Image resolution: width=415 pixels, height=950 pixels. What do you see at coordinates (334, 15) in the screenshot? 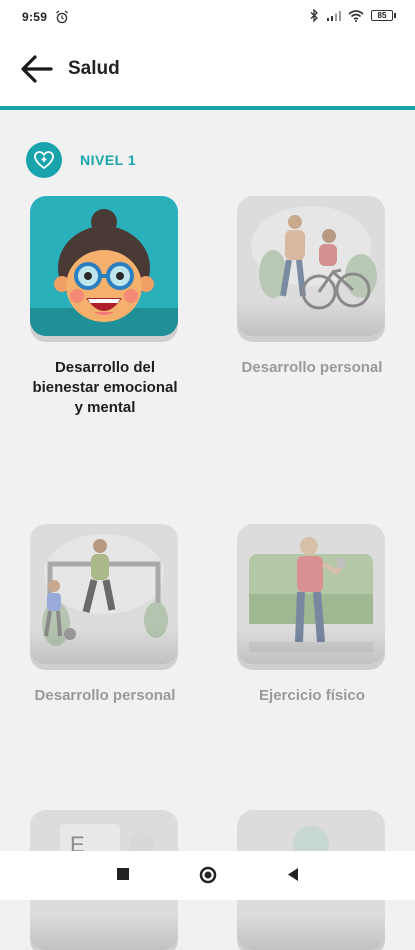
I see `signal-icon` at bounding box center [334, 15].